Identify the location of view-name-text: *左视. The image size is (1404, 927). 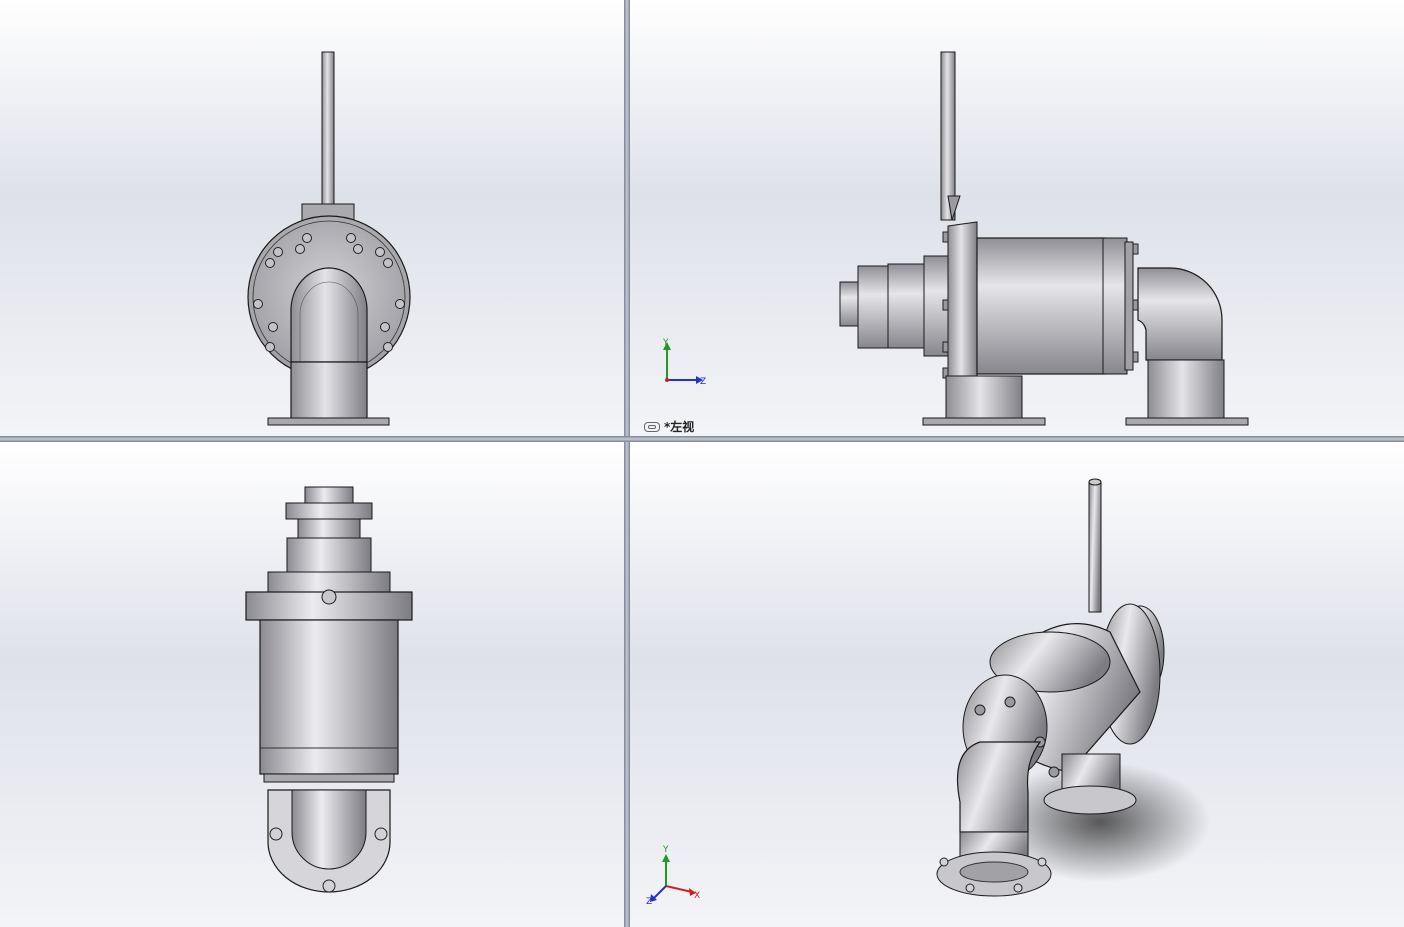
(679, 427).